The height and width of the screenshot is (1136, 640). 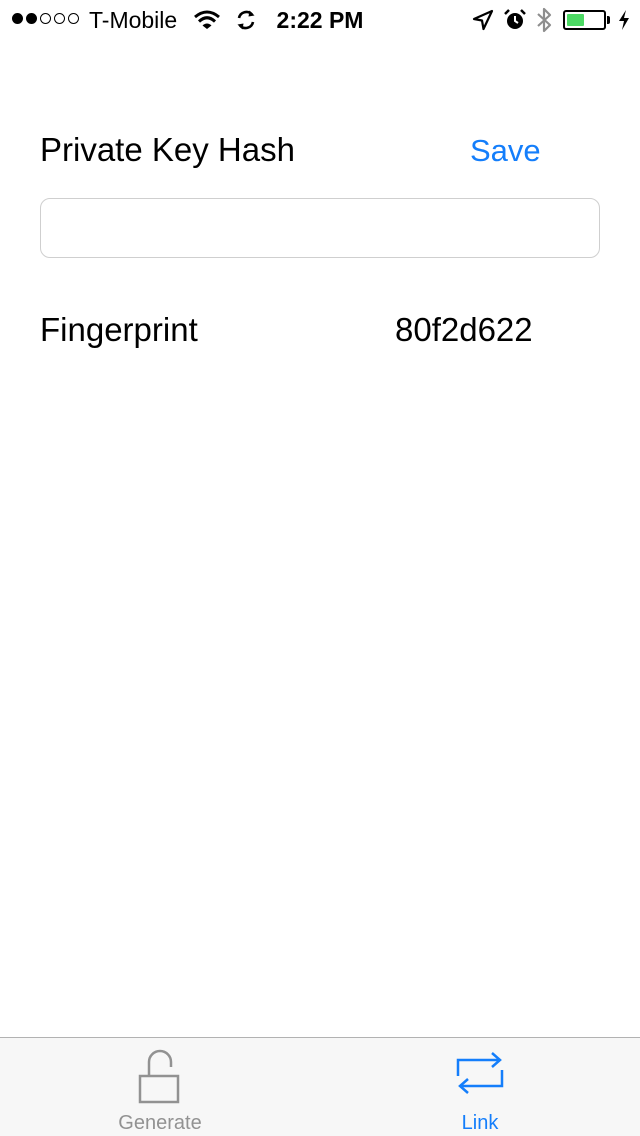 What do you see at coordinates (608, 20) in the screenshot?
I see `battery-nub` at bounding box center [608, 20].